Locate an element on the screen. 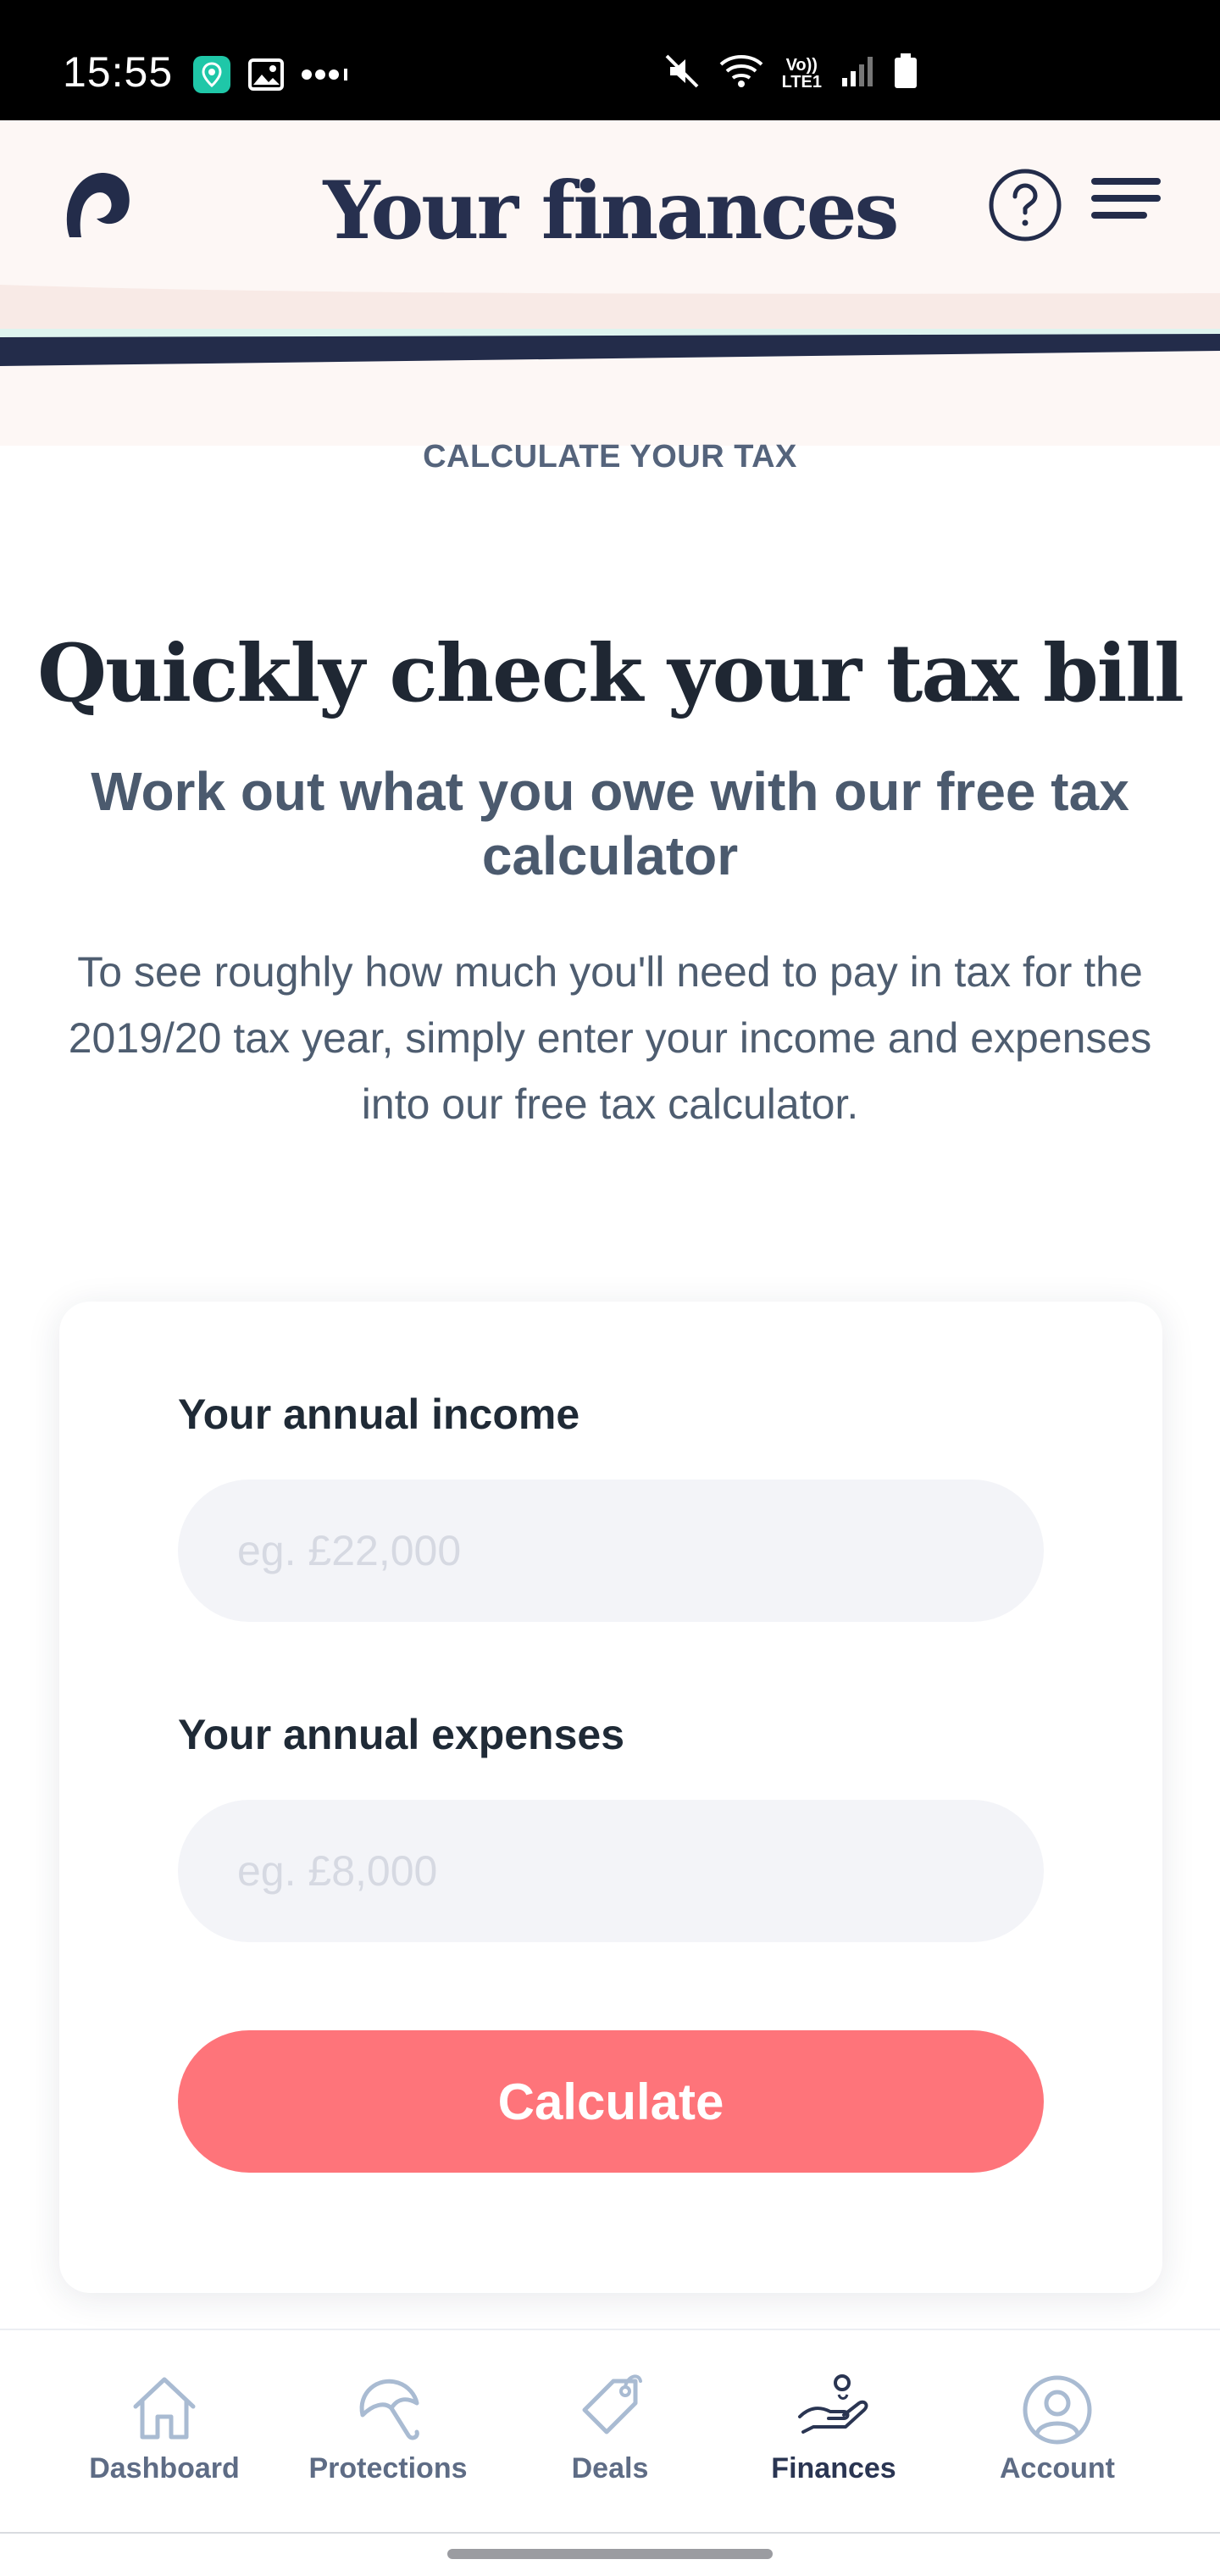 This screenshot has height=2576, width=1220. nav-item-dashboard: Dashboard is located at coordinates (164, 2432).